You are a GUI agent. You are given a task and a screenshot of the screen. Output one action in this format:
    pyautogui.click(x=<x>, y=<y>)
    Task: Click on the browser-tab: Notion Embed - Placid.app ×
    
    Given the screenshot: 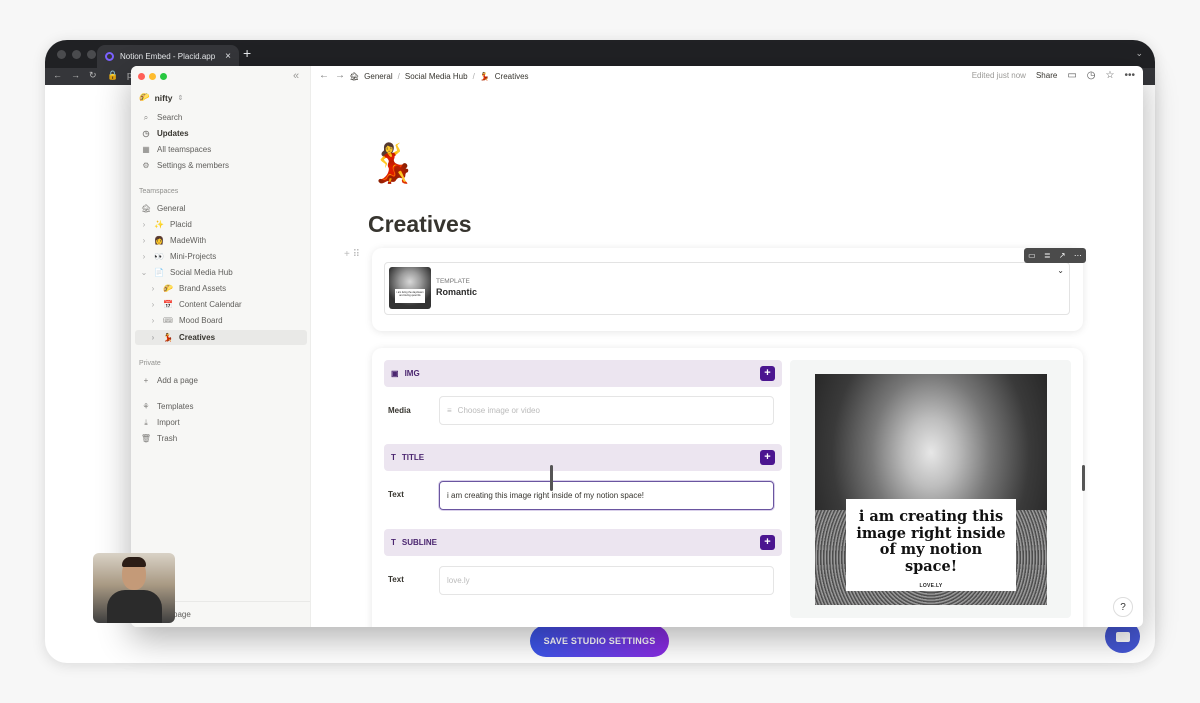 What is the action you would take?
    pyautogui.click(x=168, y=56)
    